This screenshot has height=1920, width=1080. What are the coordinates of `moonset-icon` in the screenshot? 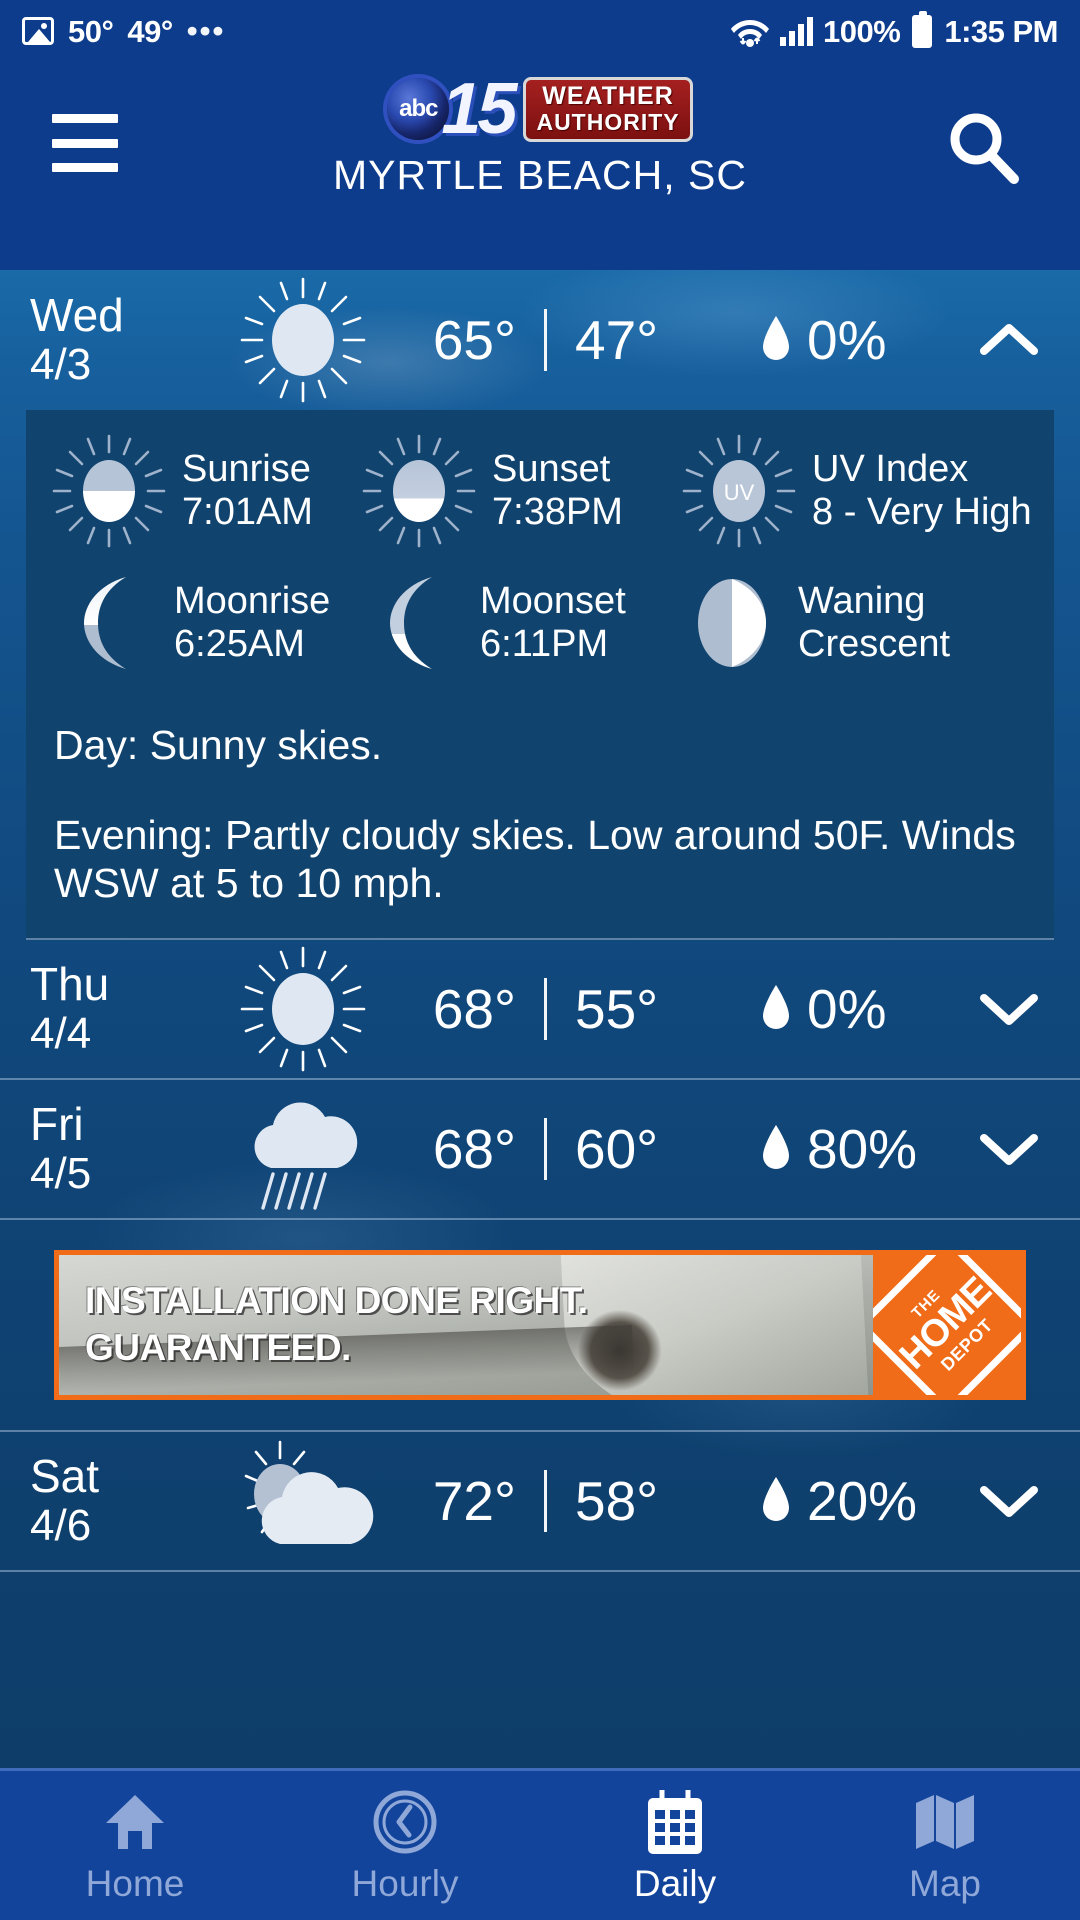 It's located at (411, 623).